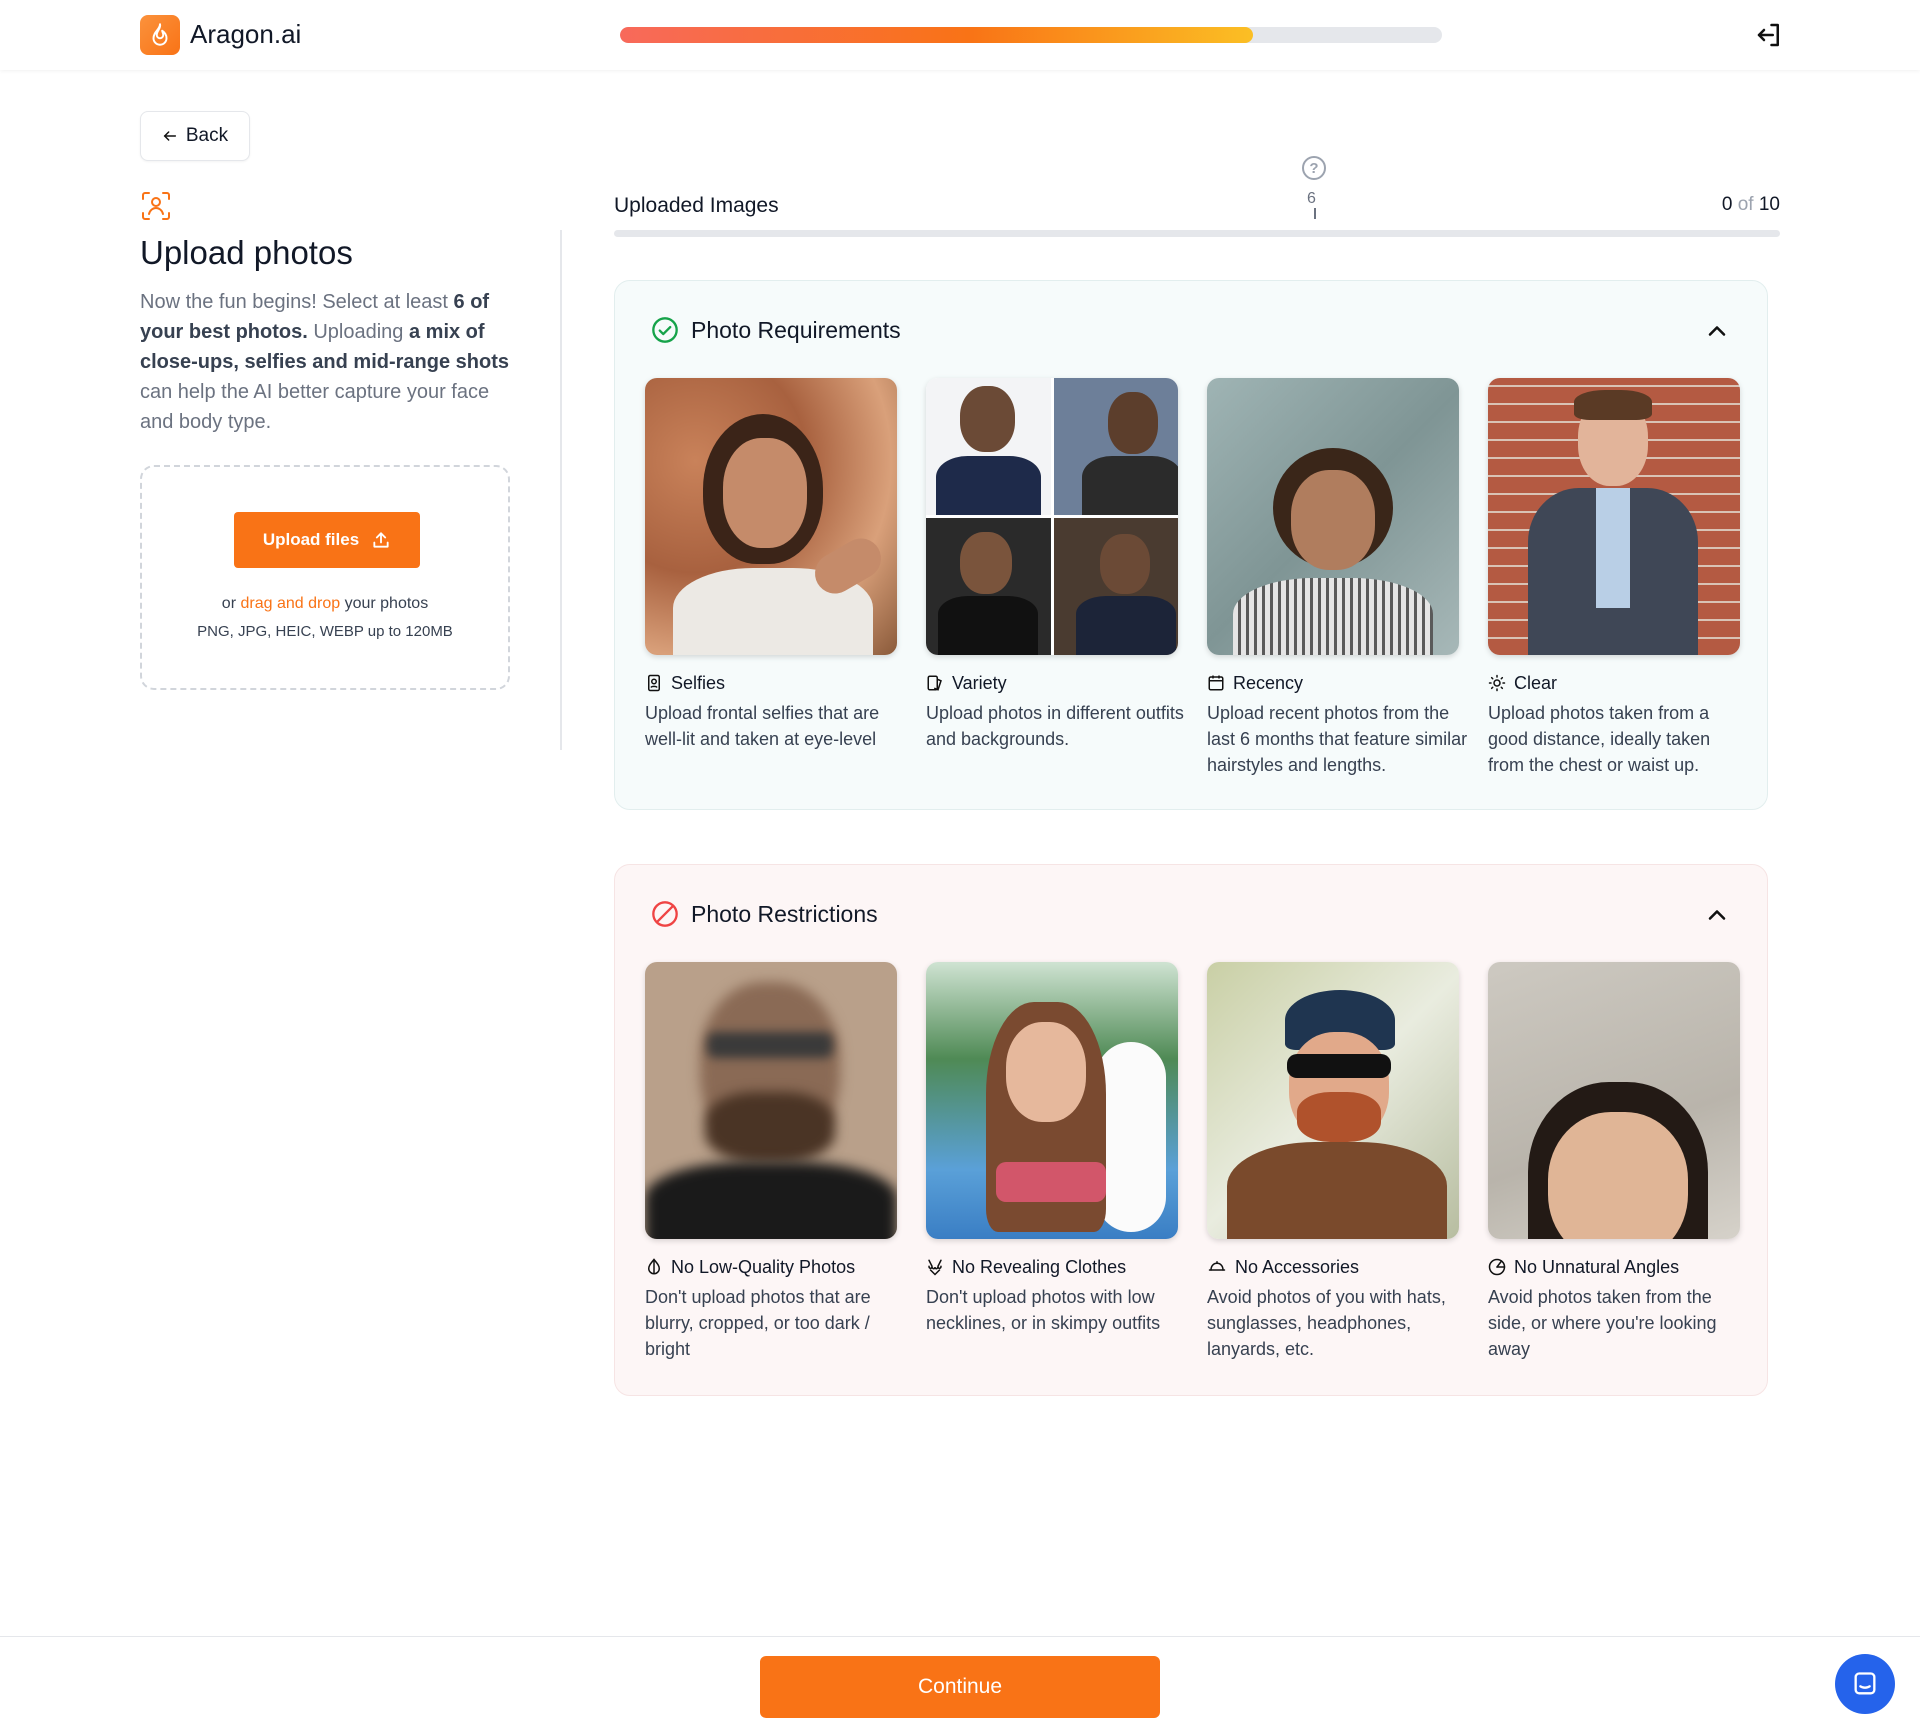 This screenshot has height=1736, width=1920. What do you see at coordinates (1216, 683) in the screenshot?
I see `calendar-icon` at bounding box center [1216, 683].